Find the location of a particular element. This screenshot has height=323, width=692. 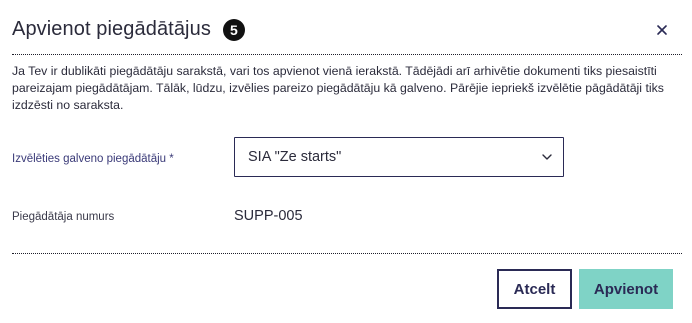

cancel-button: Atcelt is located at coordinates (534, 289).